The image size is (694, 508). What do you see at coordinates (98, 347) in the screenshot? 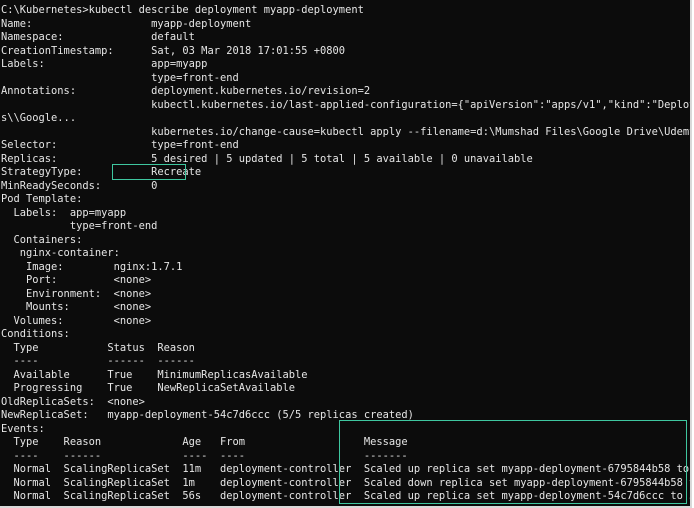
I see `conditions-header: Type Status Reason` at bounding box center [98, 347].